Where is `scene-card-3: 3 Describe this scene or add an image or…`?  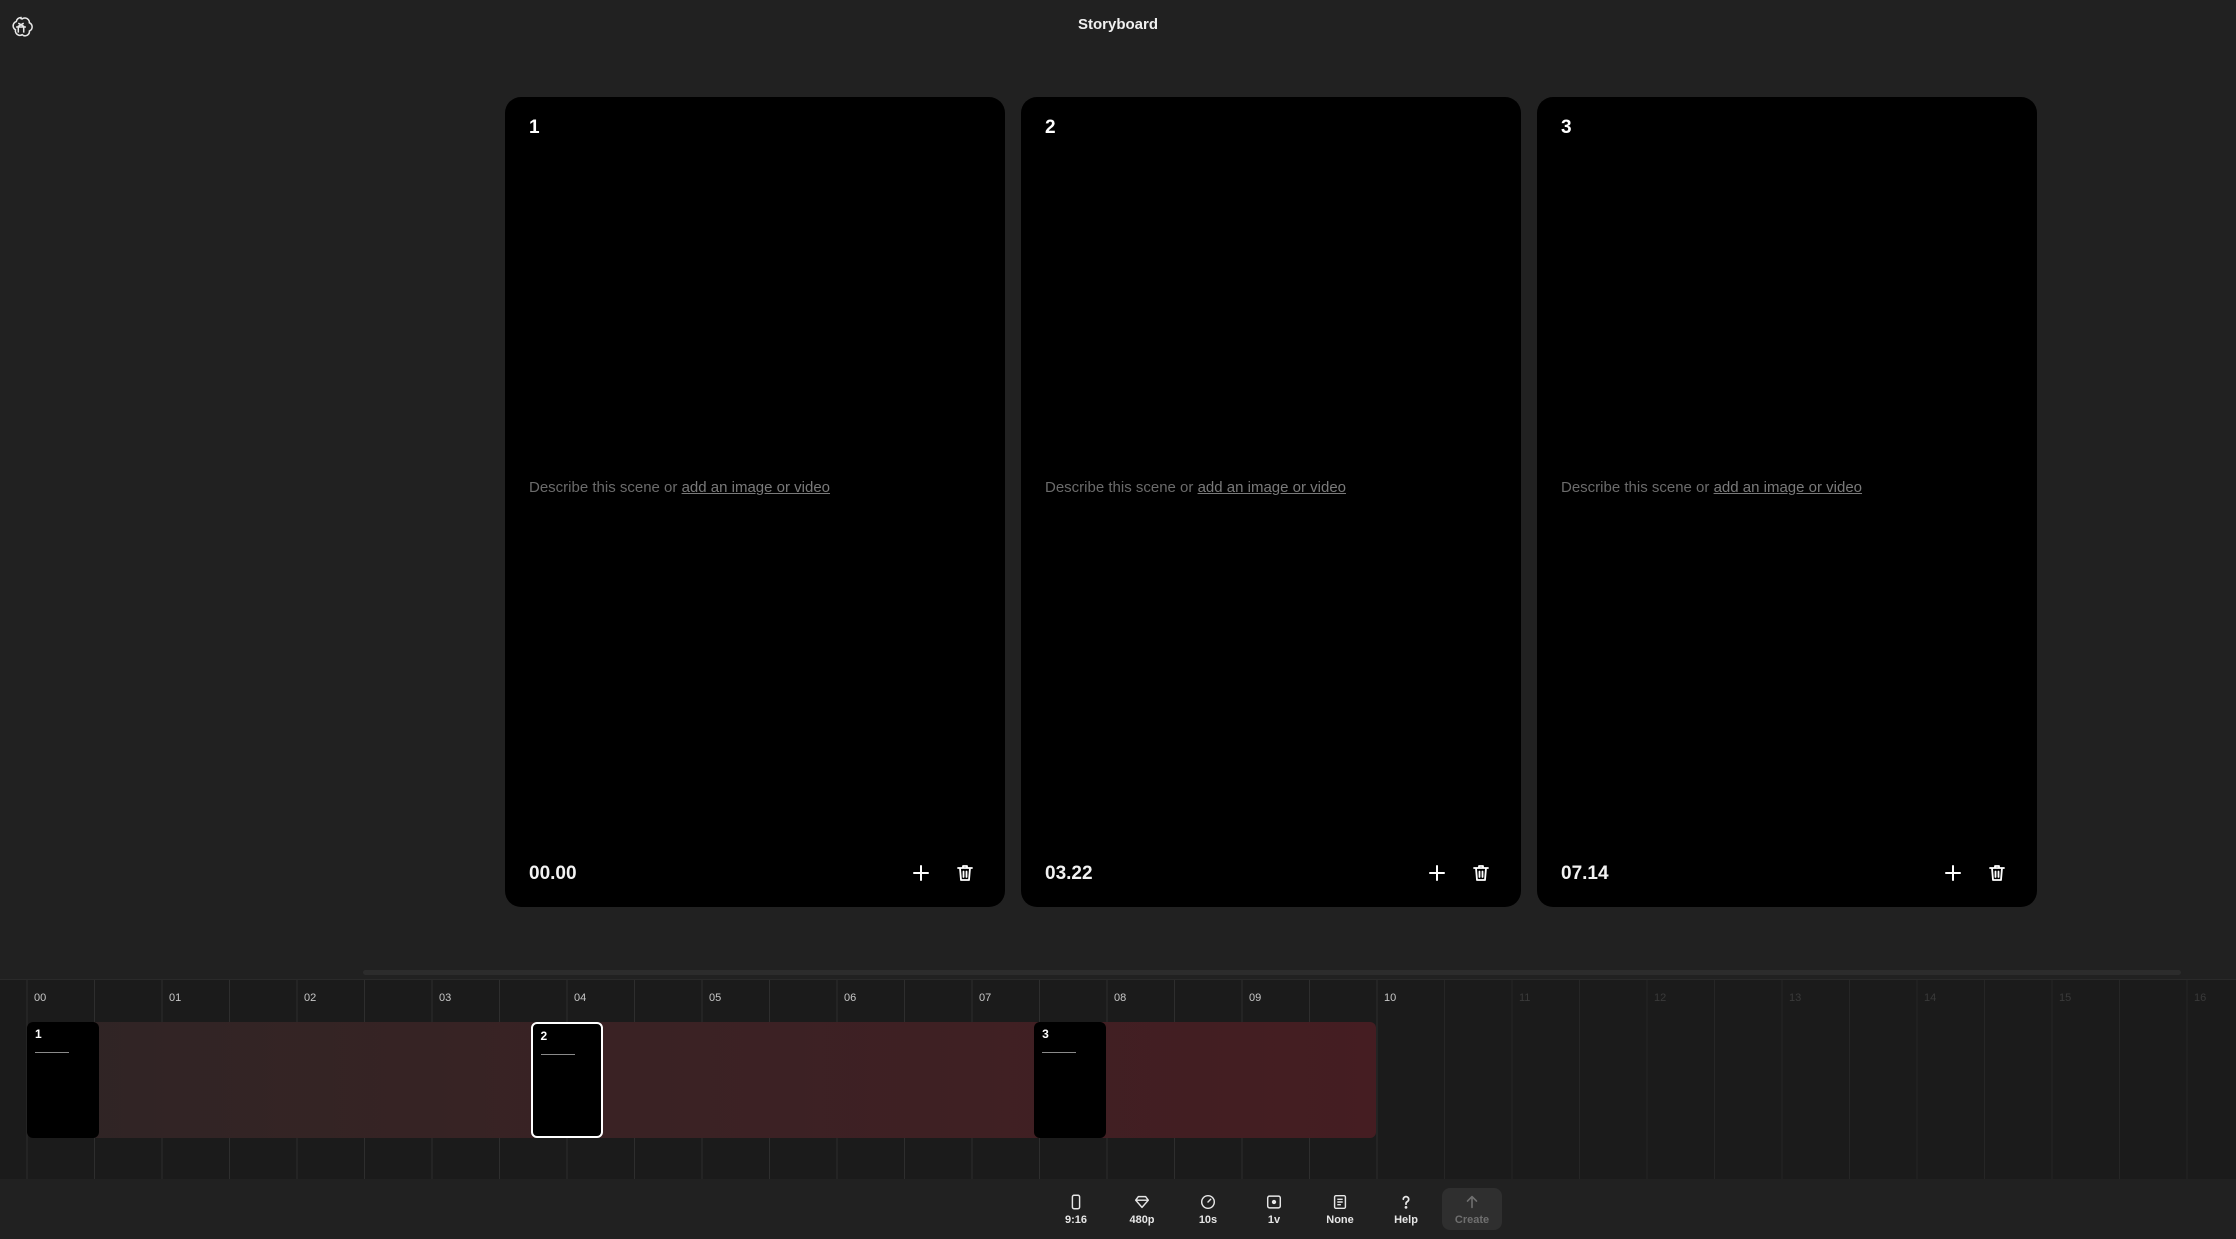 scene-card-3: 3 Describe this scene or add an image or… is located at coordinates (1787, 502).